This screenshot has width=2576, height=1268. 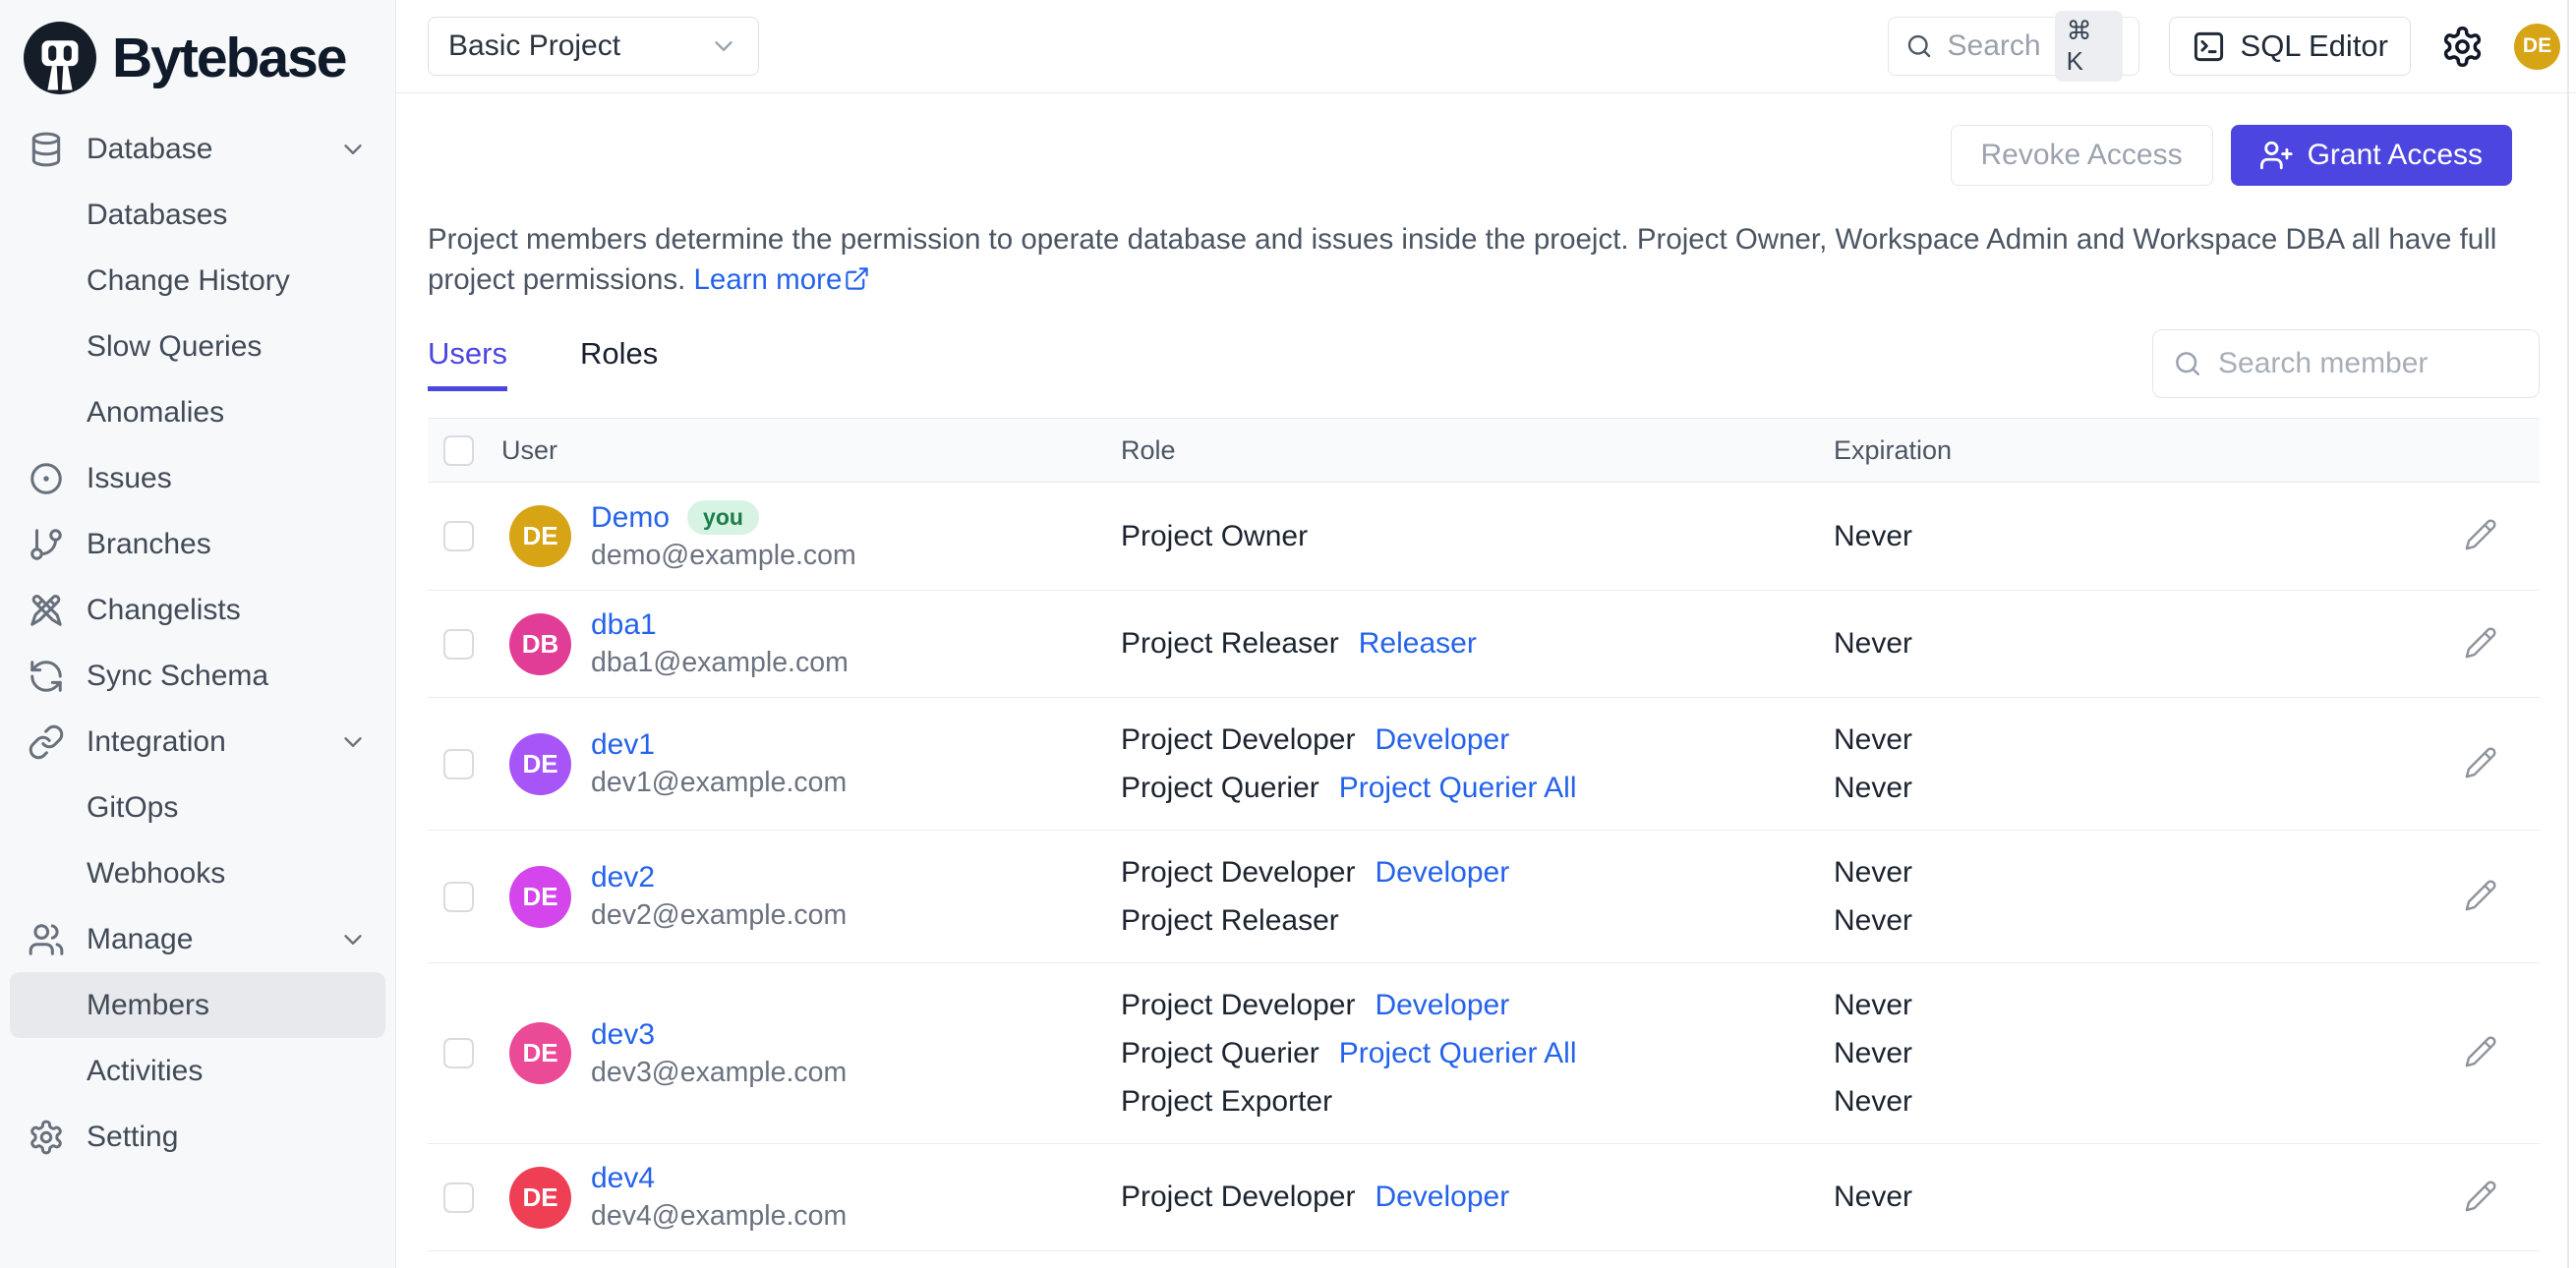 I want to click on member-search, so click(x=2346, y=363).